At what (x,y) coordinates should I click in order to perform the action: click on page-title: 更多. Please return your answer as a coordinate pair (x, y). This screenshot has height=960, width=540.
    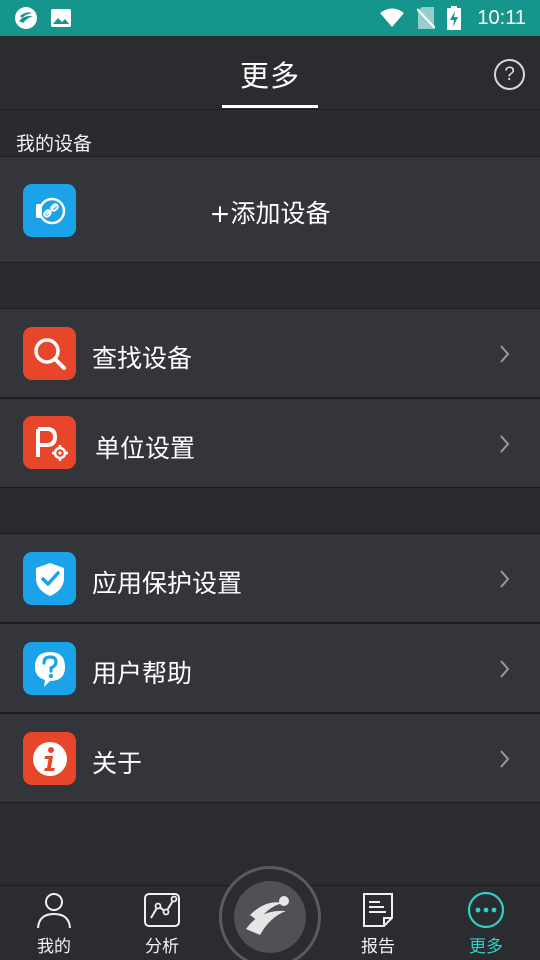
    Looking at the image, I should click on (269, 76).